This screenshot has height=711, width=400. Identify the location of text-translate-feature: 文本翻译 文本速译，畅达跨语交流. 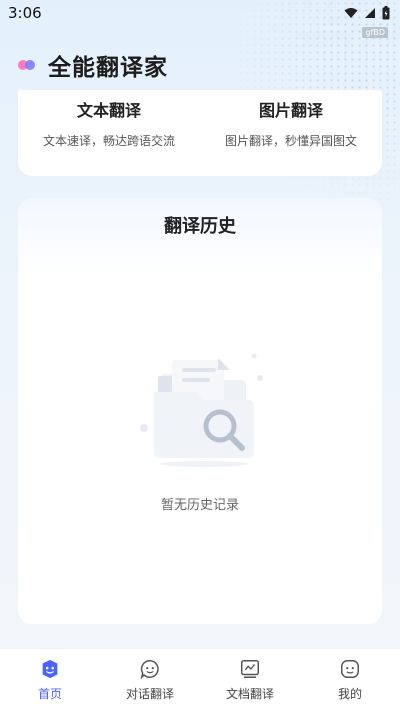
(109, 133).